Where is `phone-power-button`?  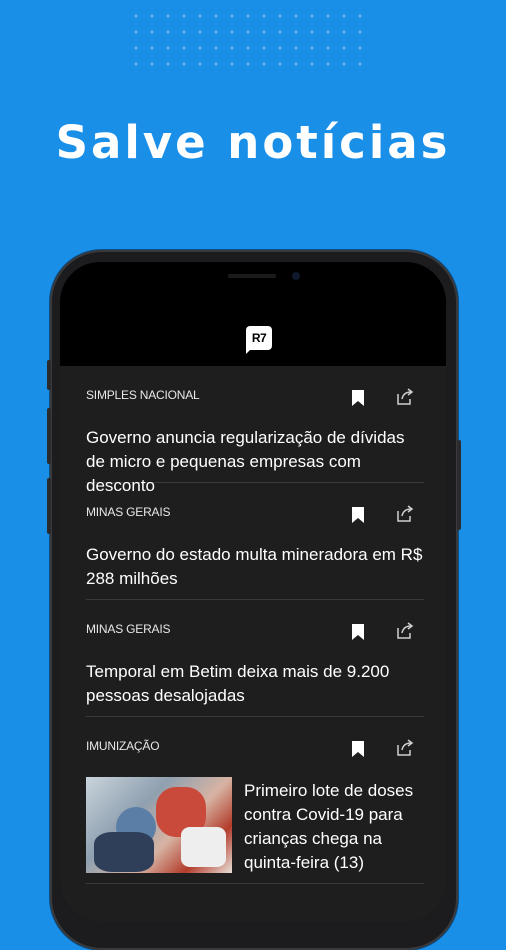
phone-power-button is located at coordinates (459, 485).